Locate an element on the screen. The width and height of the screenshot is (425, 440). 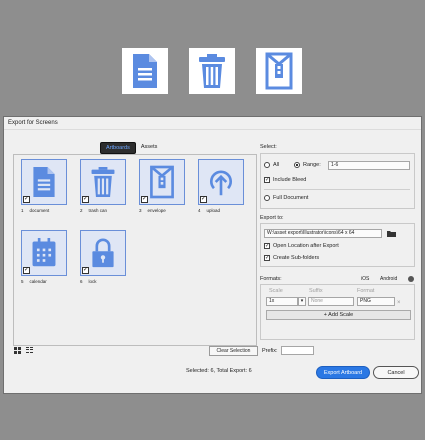
prefix-input is located at coordinates (297, 350).